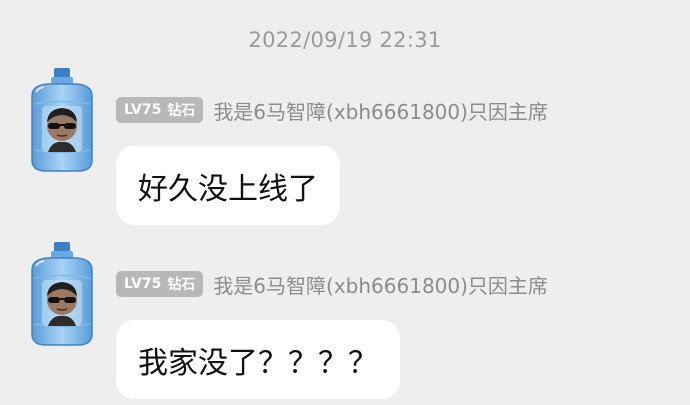 This screenshot has height=405, width=690. I want to click on message-bubble: 好久没上线了, so click(228, 185).